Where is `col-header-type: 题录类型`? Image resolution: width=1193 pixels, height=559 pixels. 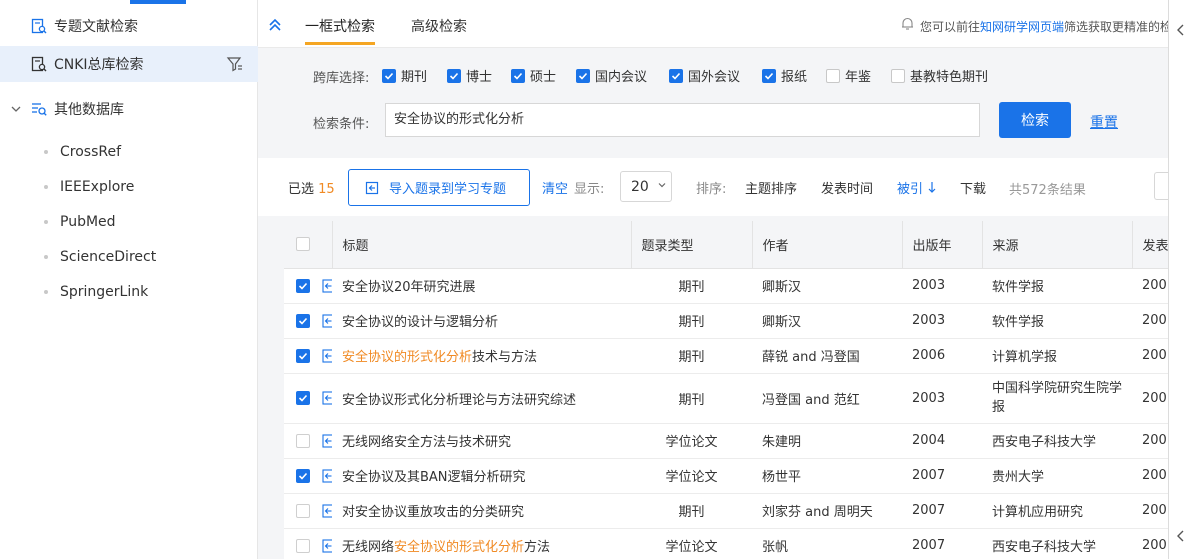
col-header-type: 题录类型 is located at coordinates (692, 245).